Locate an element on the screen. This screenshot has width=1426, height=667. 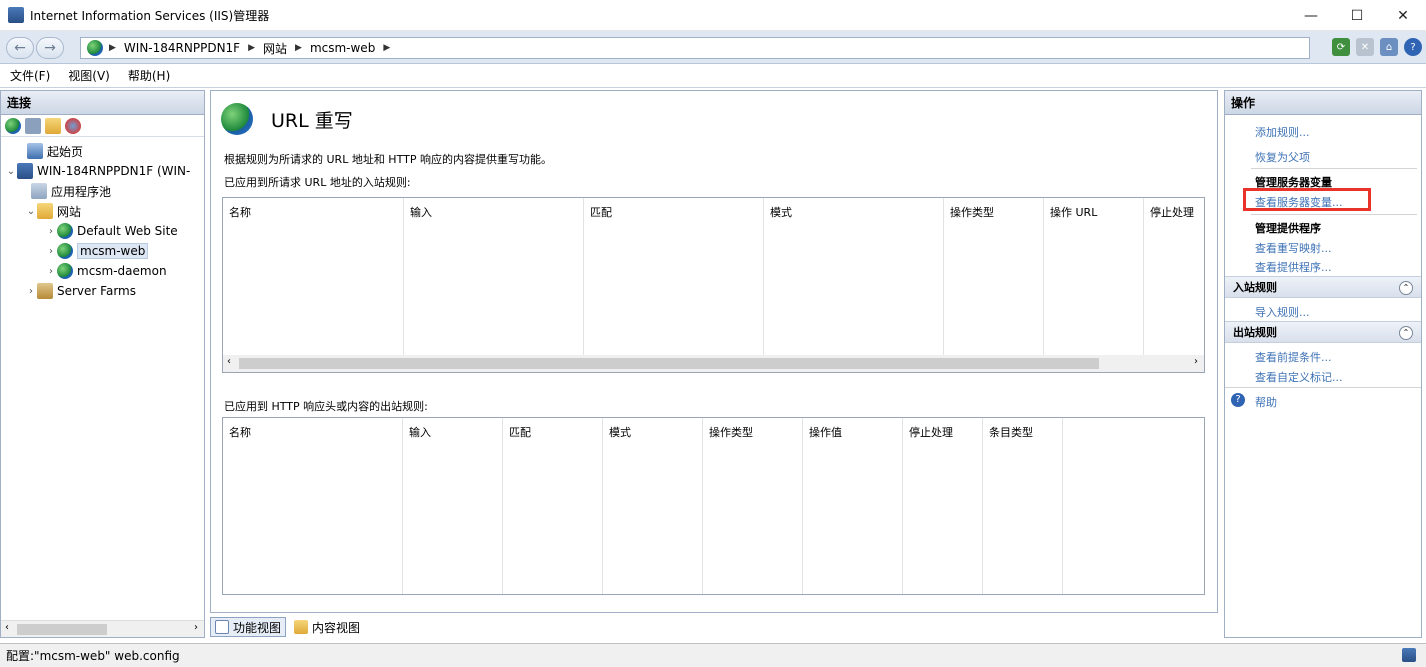
inbound-rules-section: 入站规则 ⌃ is located at coordinates (1323, 287).